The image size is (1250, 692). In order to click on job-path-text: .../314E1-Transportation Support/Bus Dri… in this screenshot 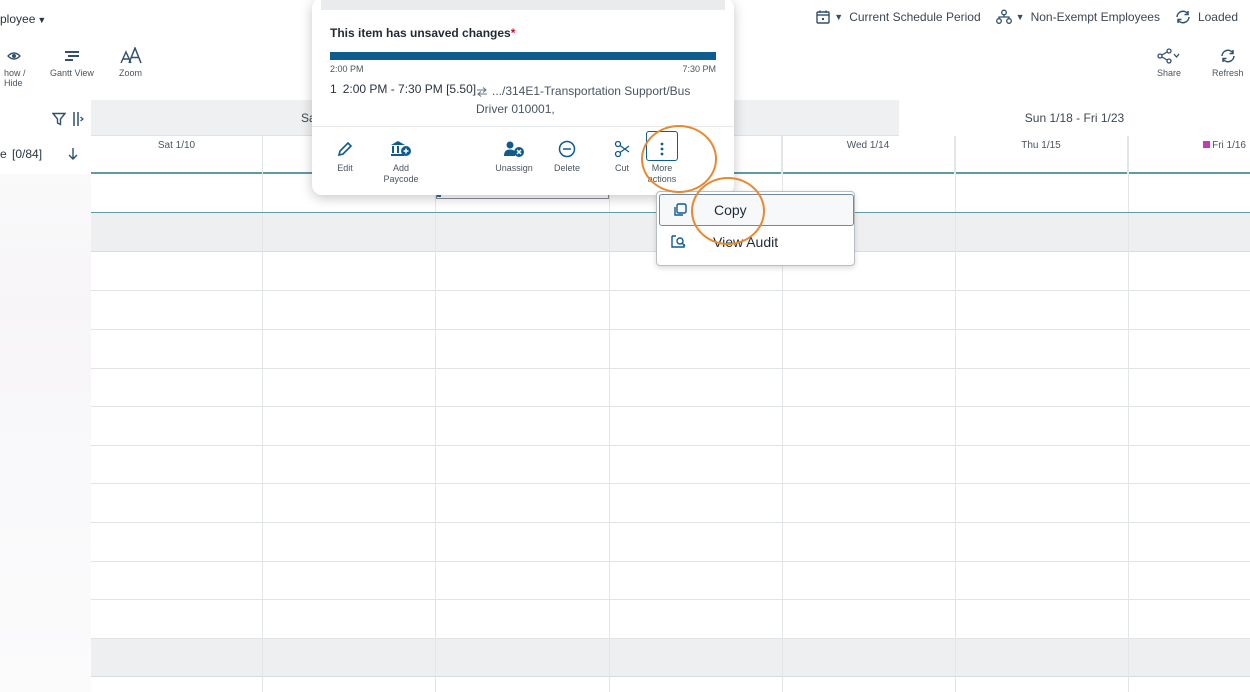, I will do `click(583, 100)`.